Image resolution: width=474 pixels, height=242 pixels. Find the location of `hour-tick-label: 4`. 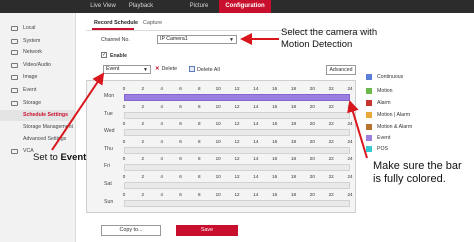

hour-tick-label: 4 is located at coordinates (161, 159).